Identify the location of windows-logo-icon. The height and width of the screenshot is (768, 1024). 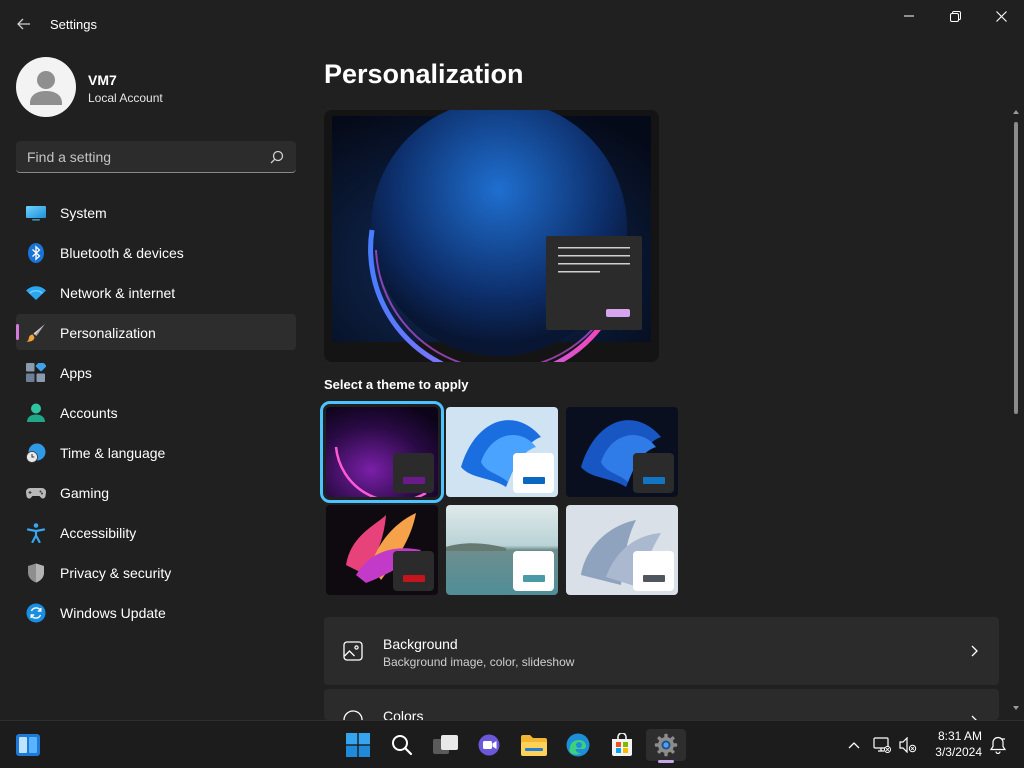
(358, 745).